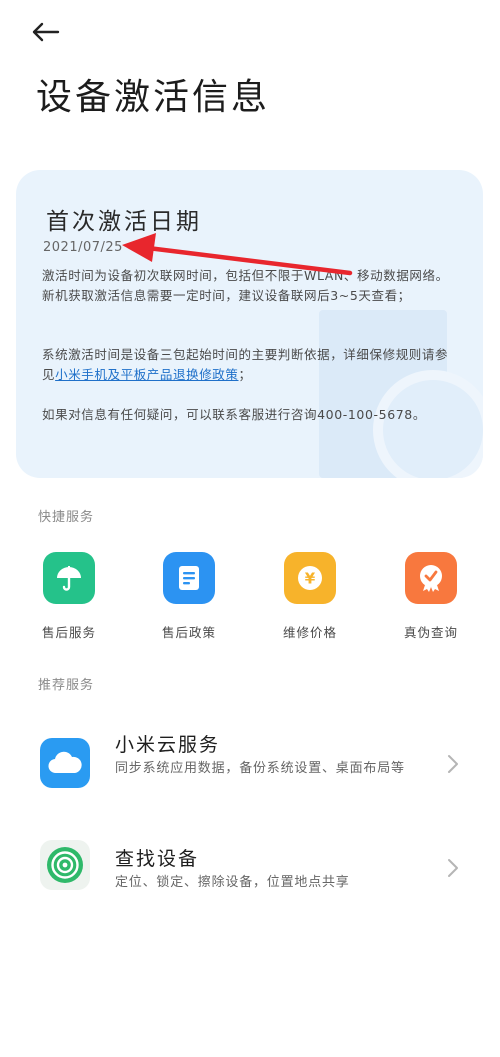 The width and height of the screenshot is (500, 1057). What do you see at coordinates (69, 578) in the screenshot?
I see `umbrella-icon` at bounding box center [69, 578].